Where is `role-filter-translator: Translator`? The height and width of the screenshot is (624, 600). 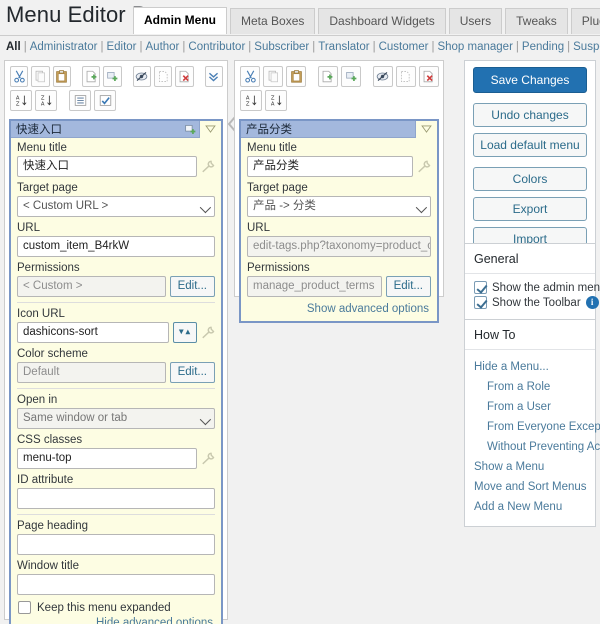
role-filter-translator: Translator is located at coordinates (343, 47).